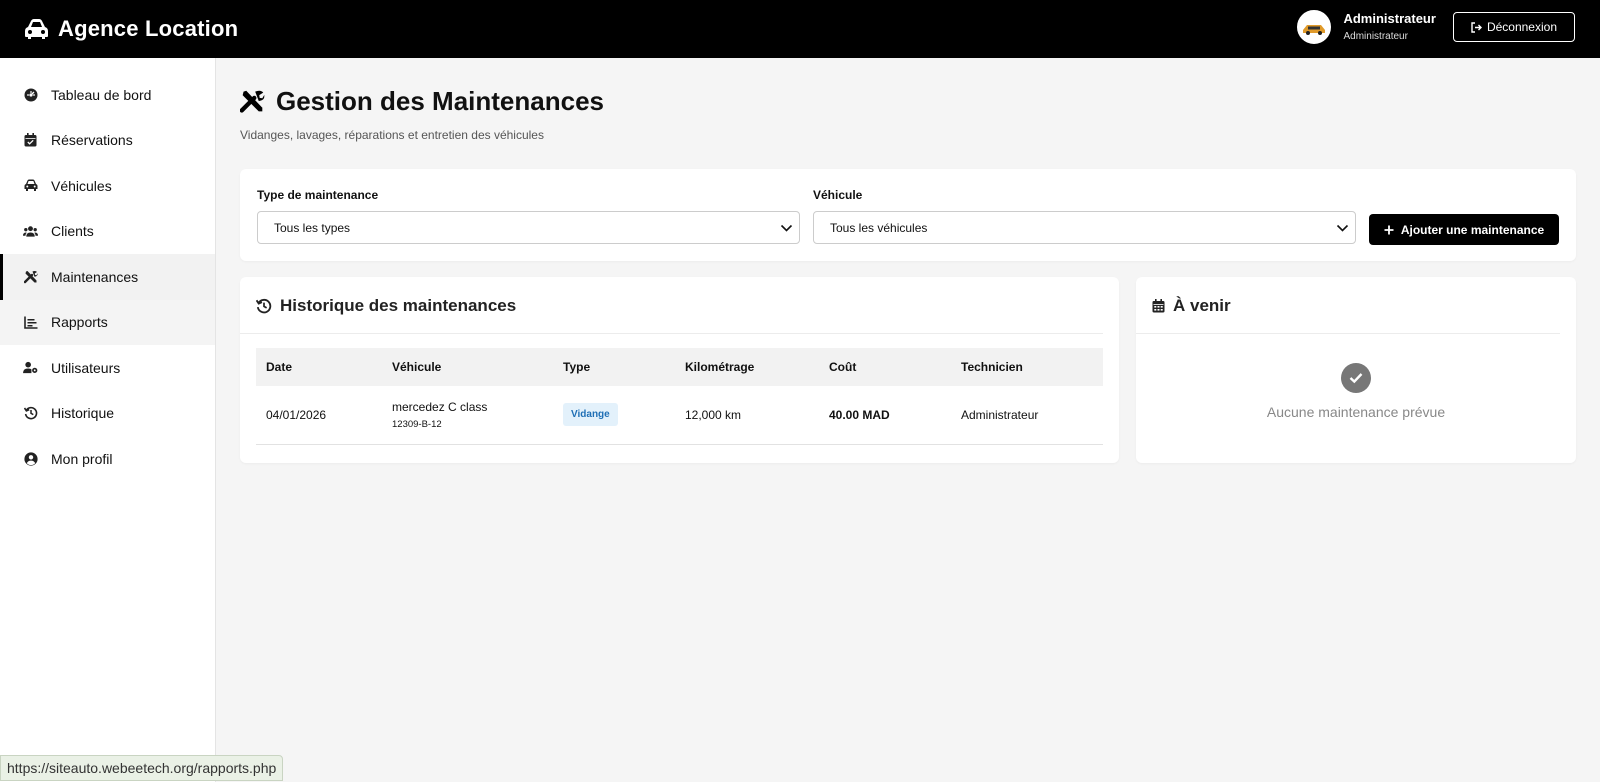 The height and width of the screenshot is (782, 1600). I want to click on brand-title: Agence Location, so click(148, 28).